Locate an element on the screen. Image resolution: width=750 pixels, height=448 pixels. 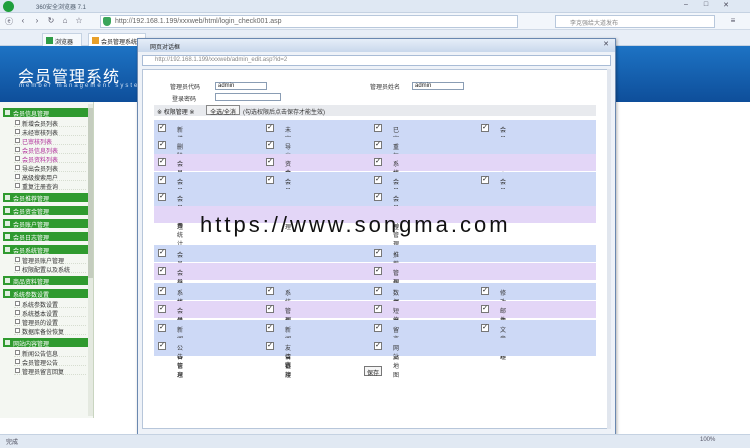
tab-home-icon is located at coordinates (49, 40).